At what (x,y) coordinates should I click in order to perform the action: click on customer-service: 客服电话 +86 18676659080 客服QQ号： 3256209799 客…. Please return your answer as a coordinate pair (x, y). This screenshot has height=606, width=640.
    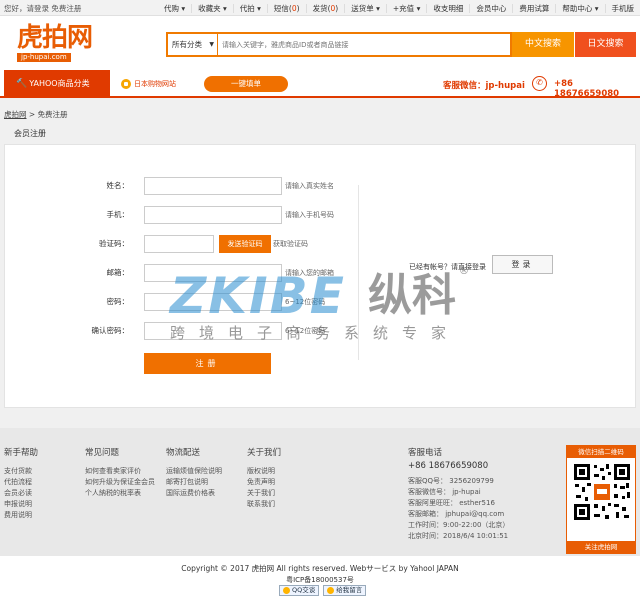
    Looking at the image, I should click on (459, 494).